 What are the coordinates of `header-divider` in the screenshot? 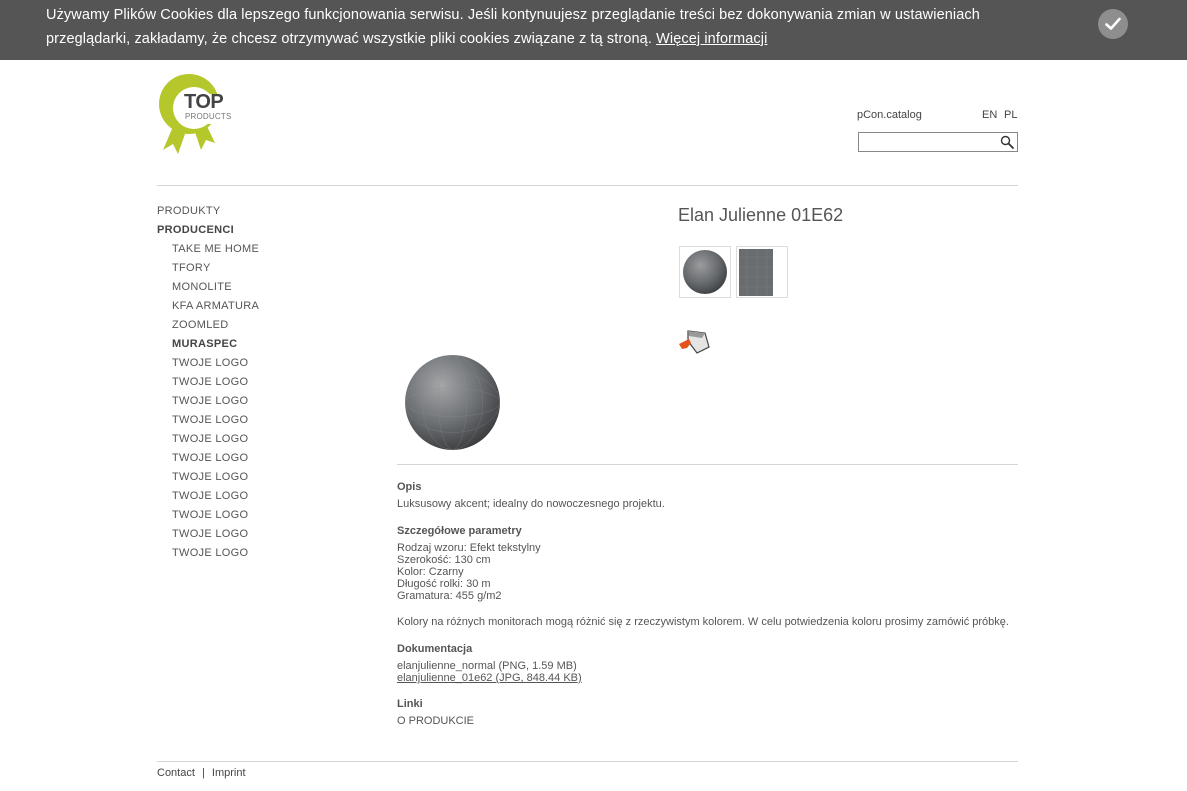 It's located at (587, 185).